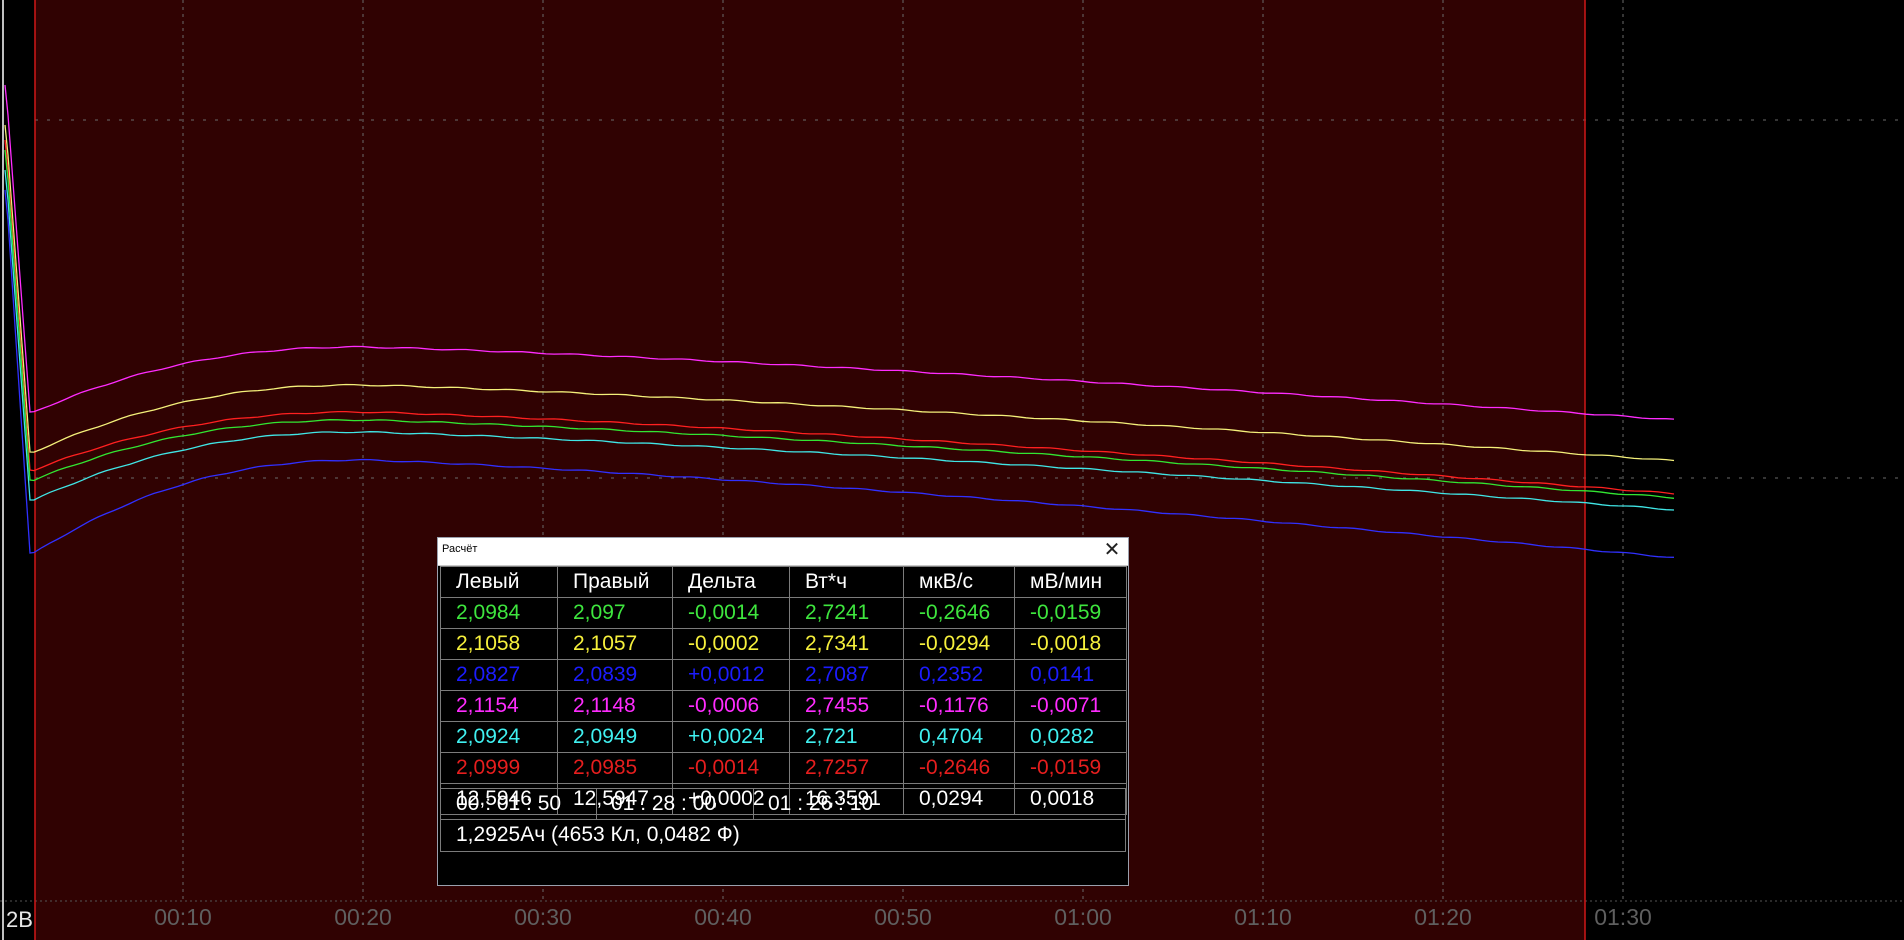 This screenshot has width=1904, height=940. What do you see at coordinates (1083, 917) in the screenshot?
I see `x-tick-label: 01:00` at bounding box center [1083, 917].